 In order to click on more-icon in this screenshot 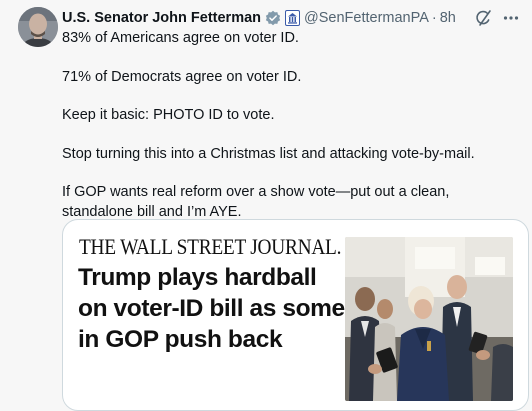, I will do `click(511, 18)`.